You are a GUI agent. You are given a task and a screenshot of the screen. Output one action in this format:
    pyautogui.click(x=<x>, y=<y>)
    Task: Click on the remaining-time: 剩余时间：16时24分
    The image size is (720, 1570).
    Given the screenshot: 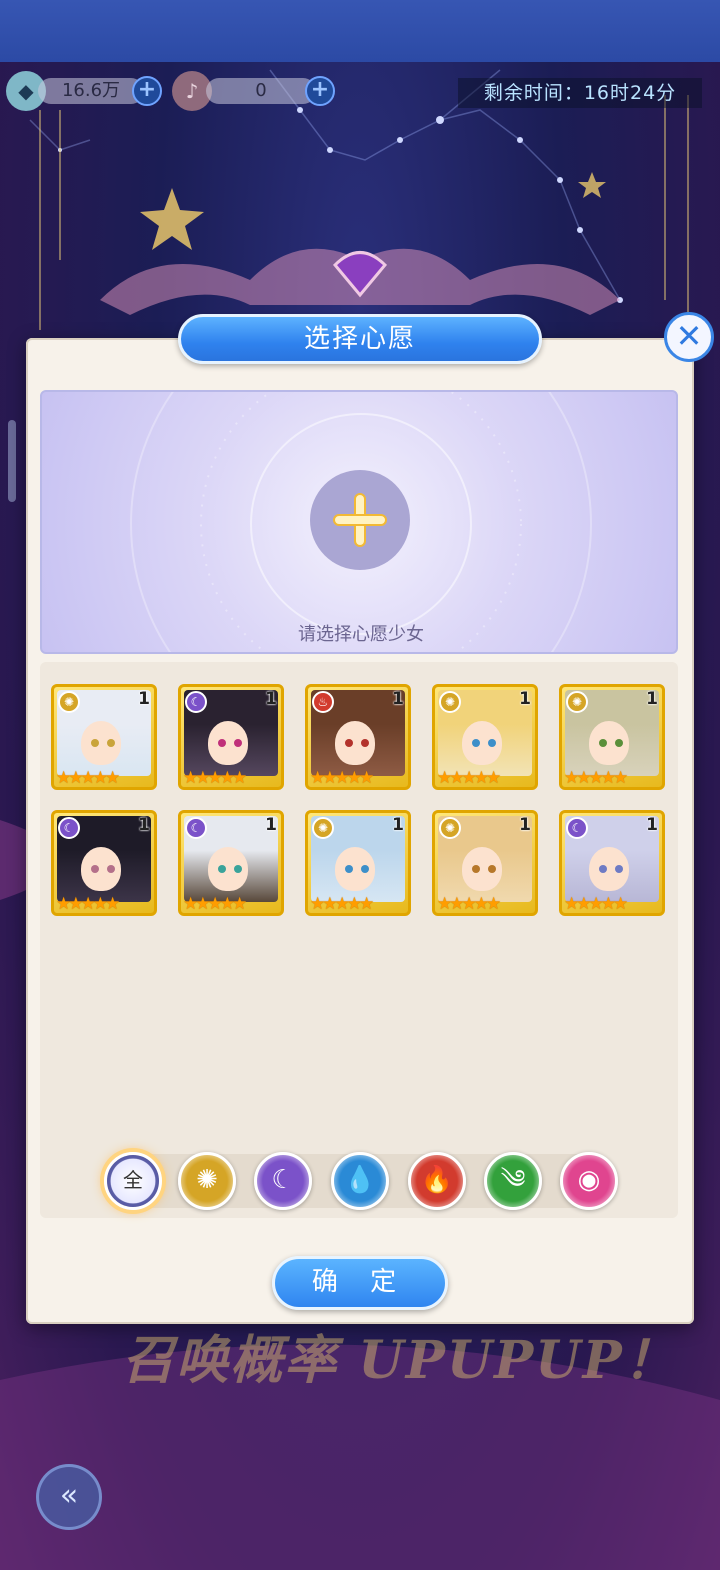 What is the action you would take?
    pyautogui.click(x=580, y=93)
    